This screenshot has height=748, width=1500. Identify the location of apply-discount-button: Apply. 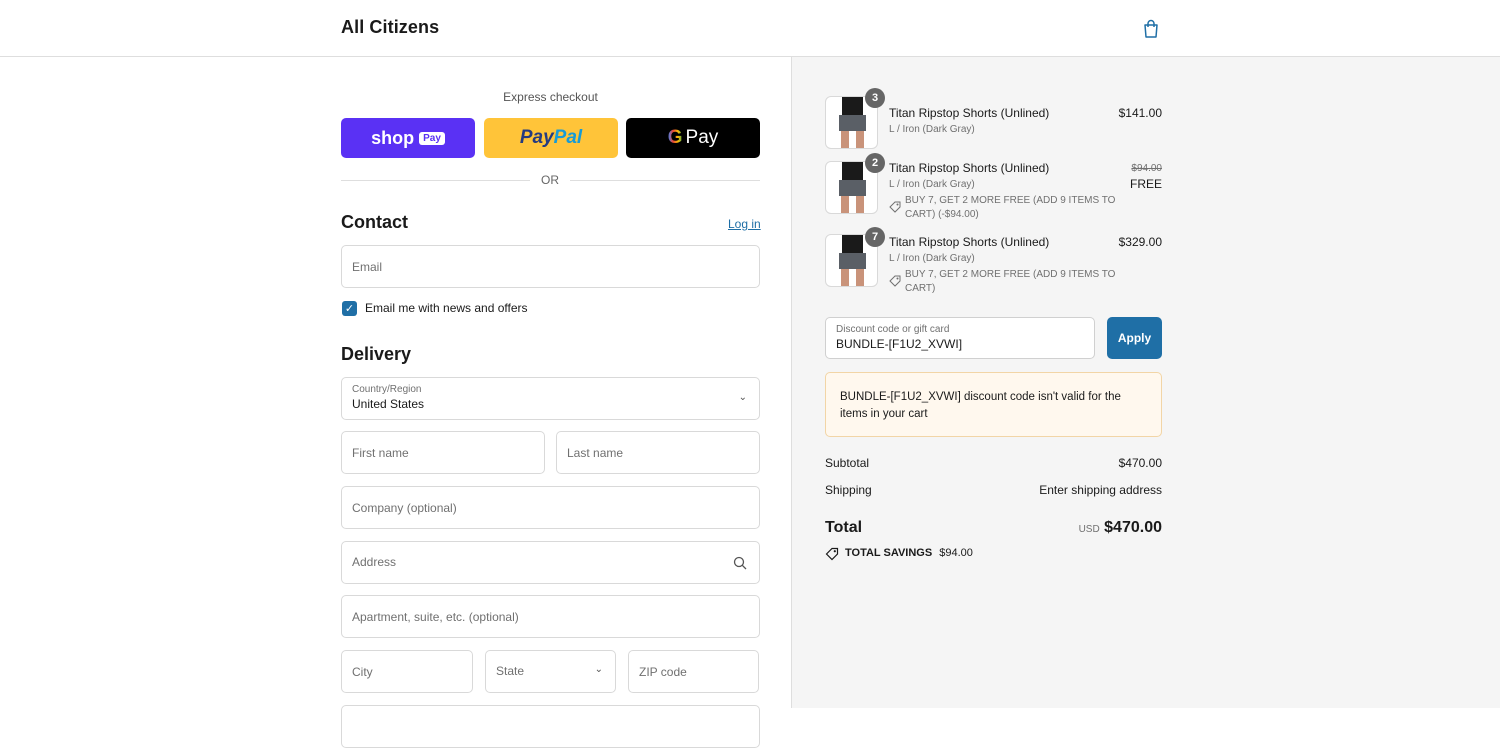
(1134, 338).